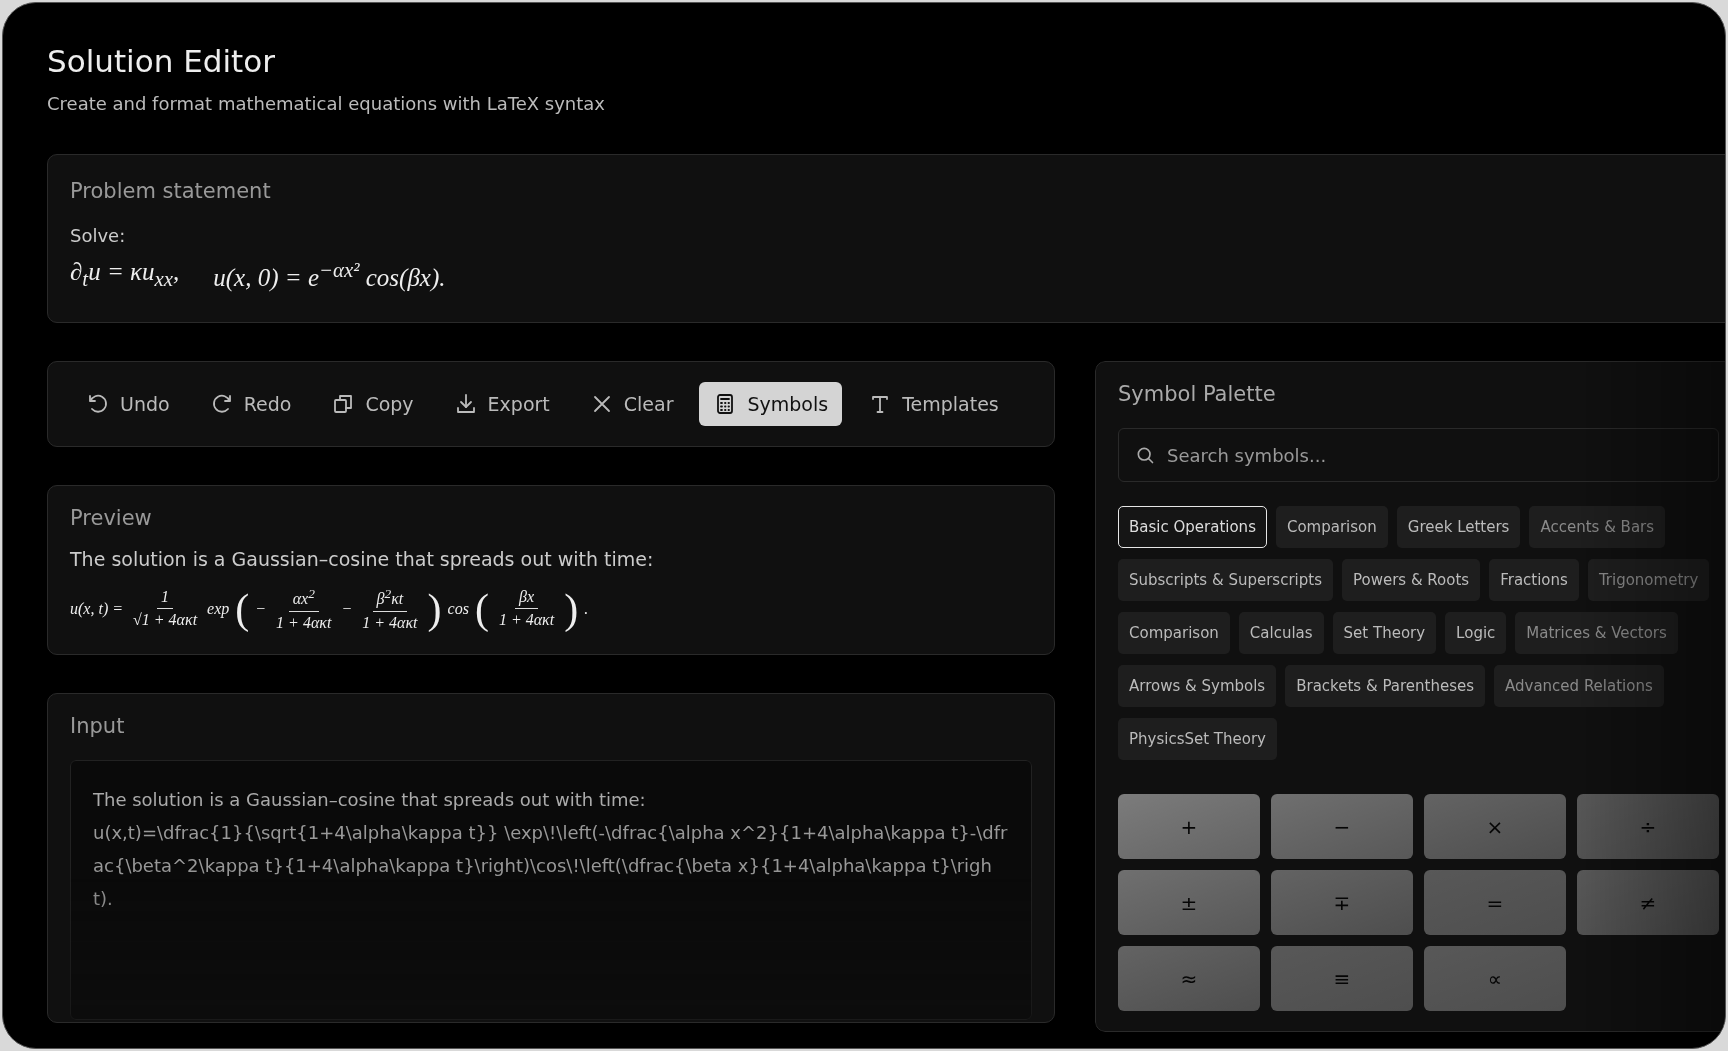  Describe the element at coordinates (1476, 633) in the screenshot. I see `category-tab: Logic` at that location.